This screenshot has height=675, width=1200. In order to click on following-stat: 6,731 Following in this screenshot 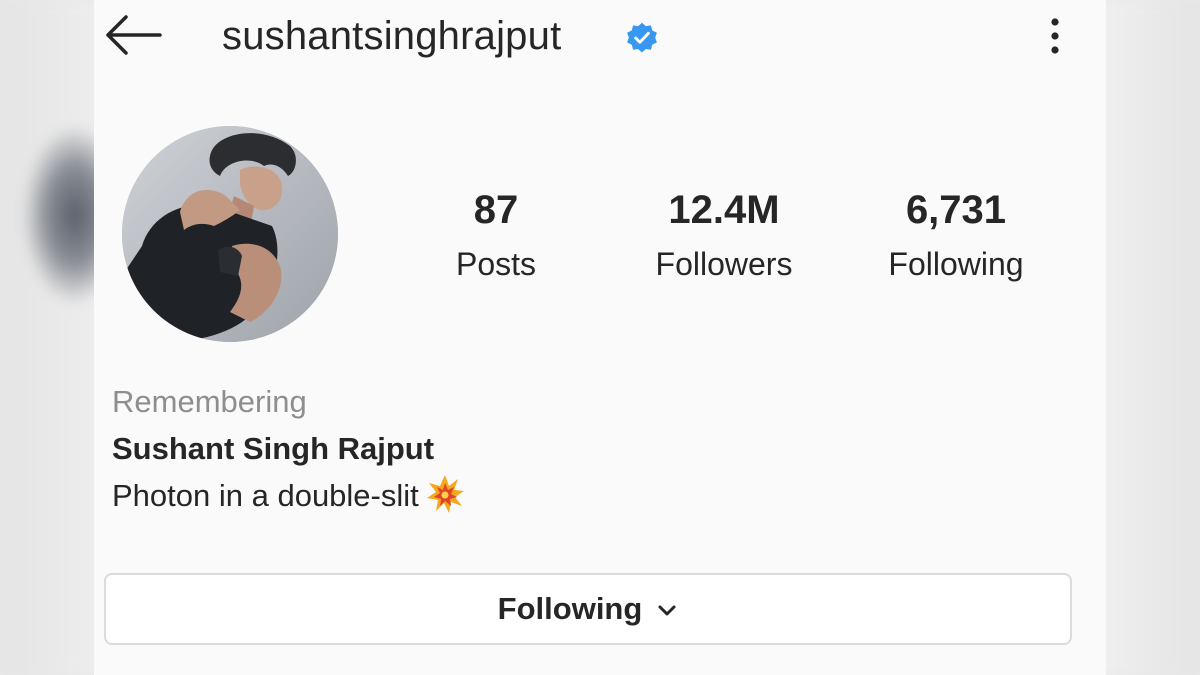, I will do `click(956, 235)`.